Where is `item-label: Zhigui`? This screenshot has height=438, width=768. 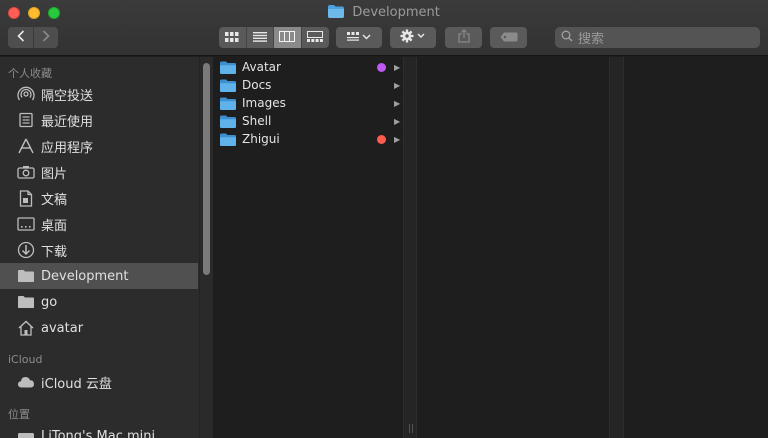 item-label: Zhigui is located at coordinates (261, 139).